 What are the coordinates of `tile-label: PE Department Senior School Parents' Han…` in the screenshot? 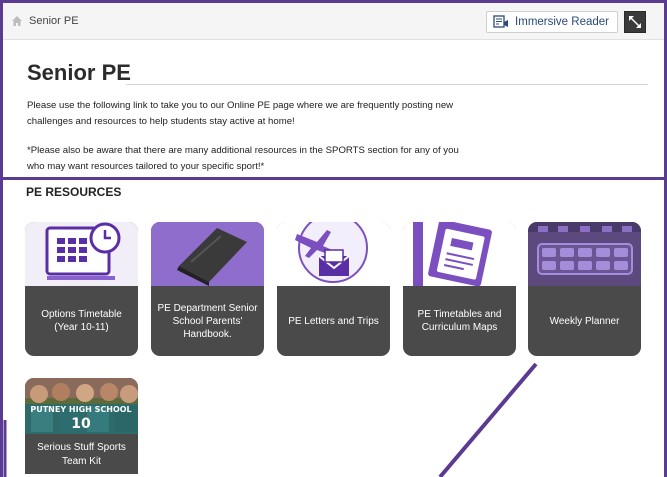 It's located at (207, 321).